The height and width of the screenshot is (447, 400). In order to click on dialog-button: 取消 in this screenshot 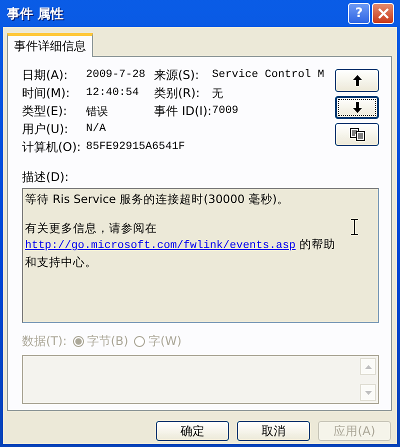, I will do `click(273, 431)`.